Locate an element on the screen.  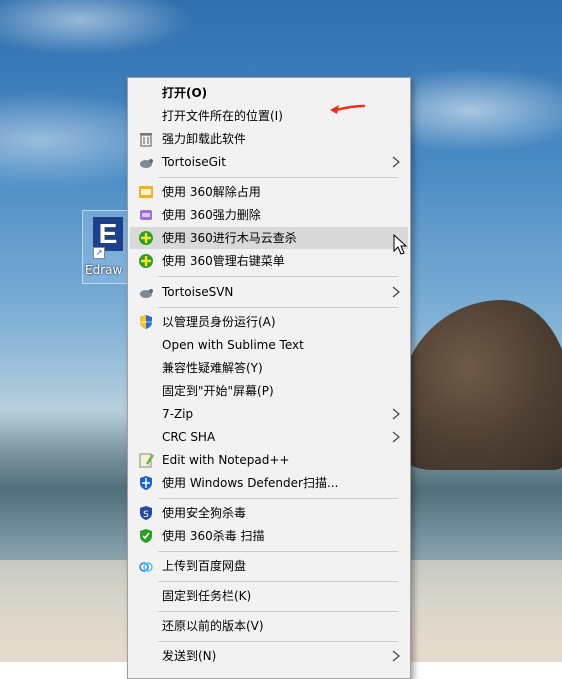
menu-item-run-as-admin: 以管理员身份运行(A) is located at coordinates (269, 322).